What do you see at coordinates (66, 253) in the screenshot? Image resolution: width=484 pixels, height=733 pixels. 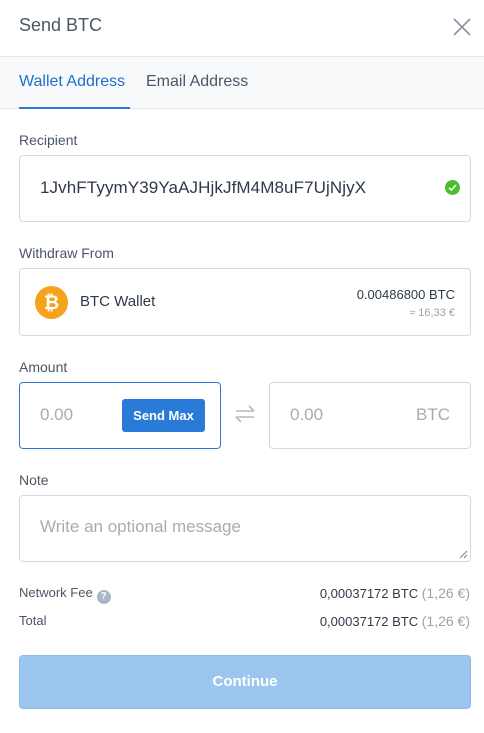 I see `withdraw-from-label: Withdraw From` at bounding box center [66, 253].